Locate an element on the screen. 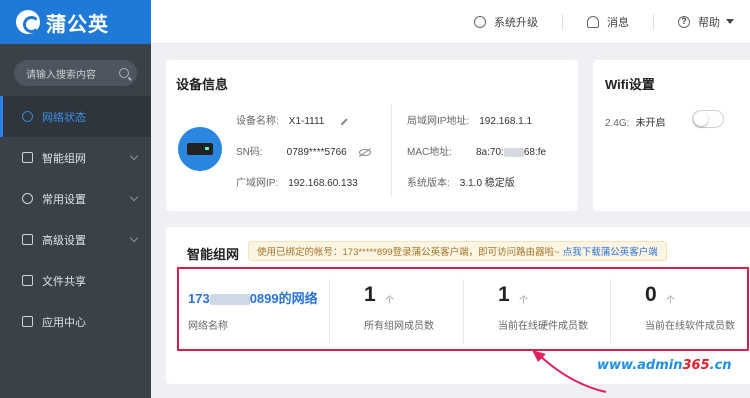  wifi-band-row: 2.4G: 未开启 is located at coordinates (635, 121).